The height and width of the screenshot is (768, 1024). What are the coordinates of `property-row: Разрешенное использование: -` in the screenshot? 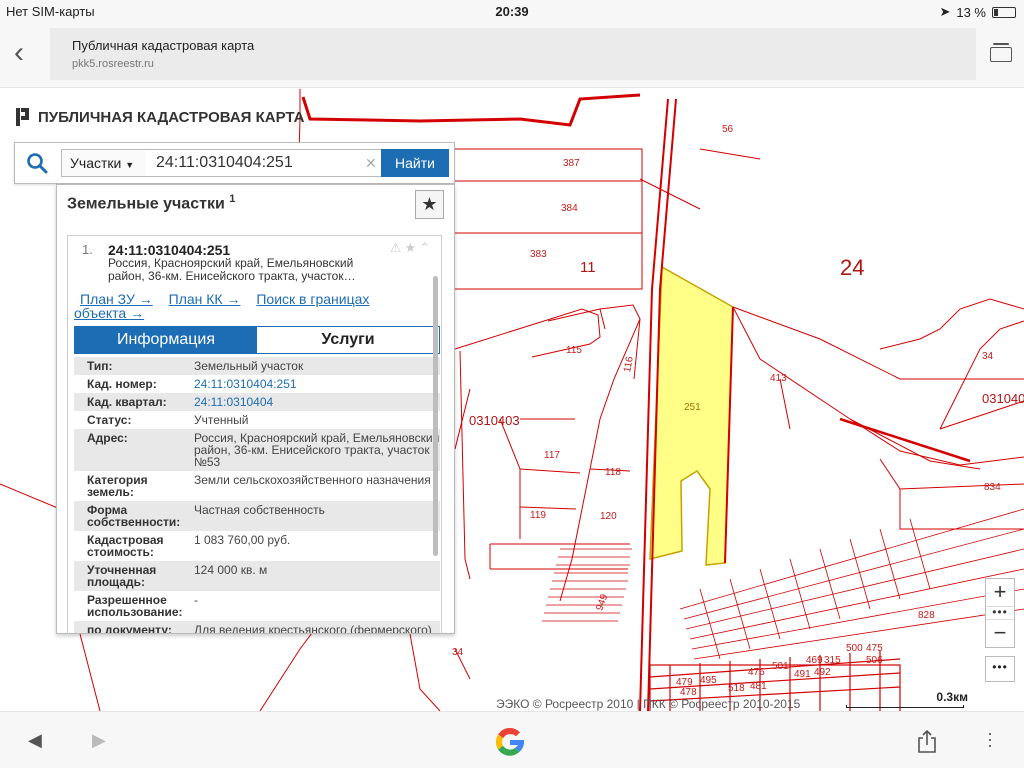 It's located at (257, 606).